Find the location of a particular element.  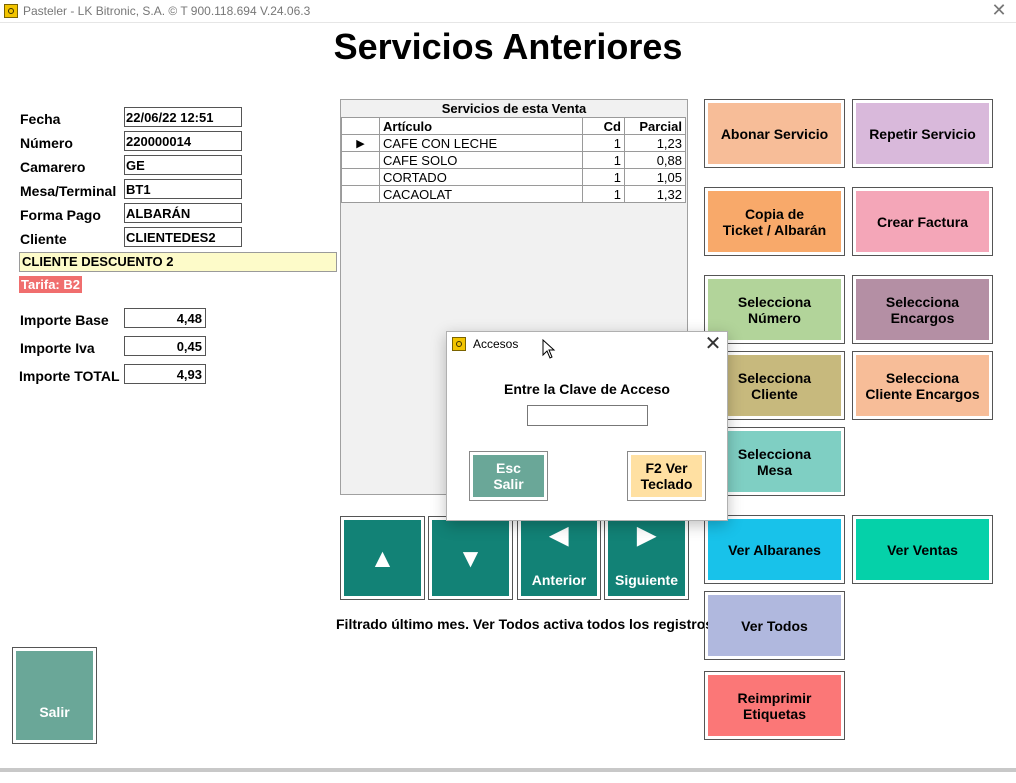

ver-albaranes-button: Ver Albaranes is located at coordinates (774, 549).